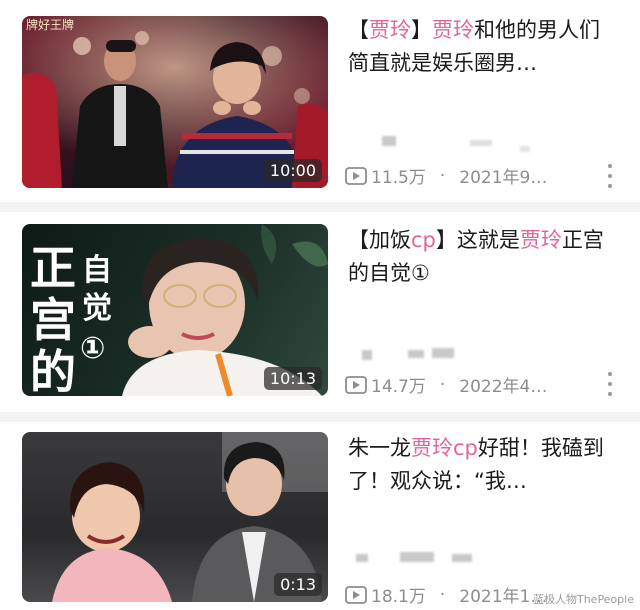  Describe the element at coordinates (298, 584) in the screenshot. I see `video-duration: 0:13` at that location.